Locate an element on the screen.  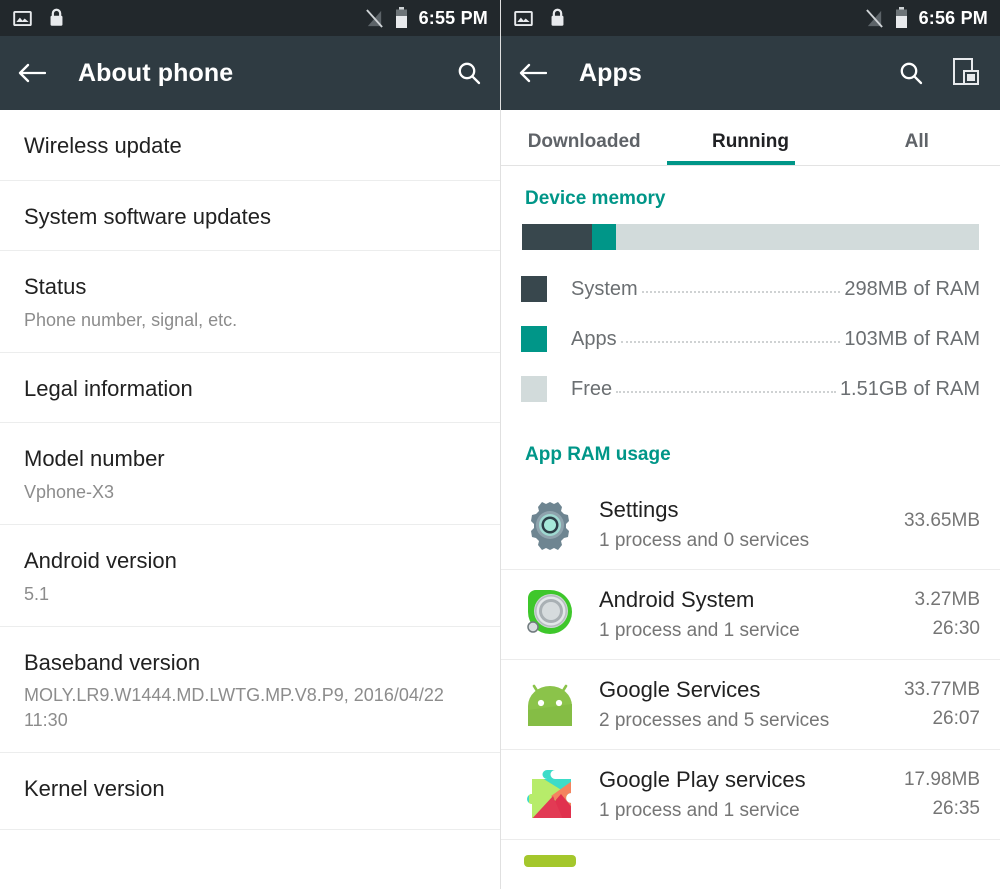
list-item-title: Model number is located at coordinates (94, 459).